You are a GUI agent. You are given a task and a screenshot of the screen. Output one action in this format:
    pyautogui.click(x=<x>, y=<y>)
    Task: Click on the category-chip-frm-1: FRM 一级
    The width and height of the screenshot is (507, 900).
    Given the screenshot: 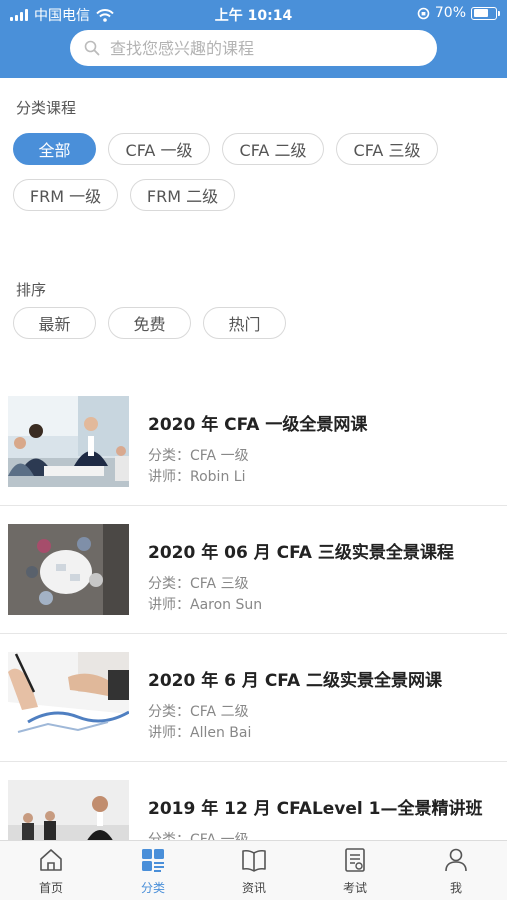 What is the action you would take?
    pyautogui.click(x=65, y=195)
    